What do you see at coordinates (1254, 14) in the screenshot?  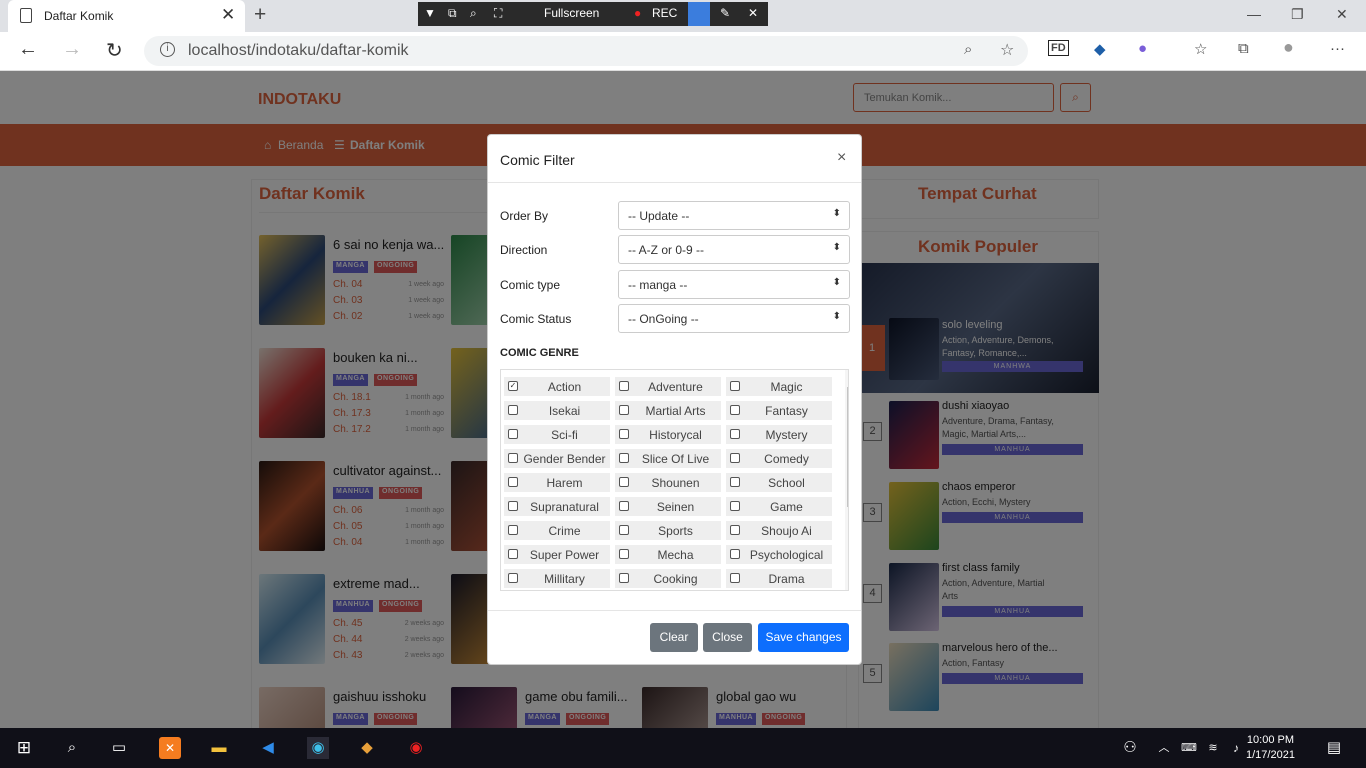 I see `minimize-icon: —` at bounding box center [1254, 14].